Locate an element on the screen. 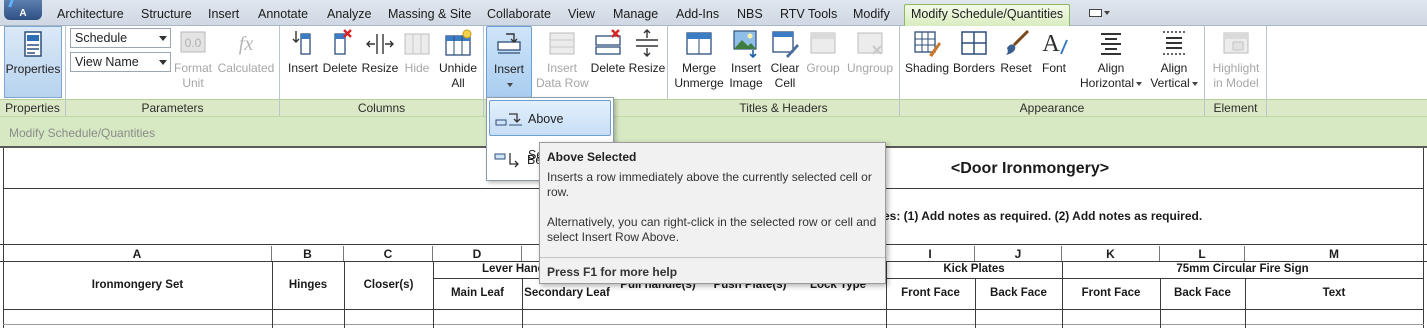 This screenshot has height=328, width=1427. context-bar-label: Modify Schedule/Quantities is located at coordinates (82, 133).